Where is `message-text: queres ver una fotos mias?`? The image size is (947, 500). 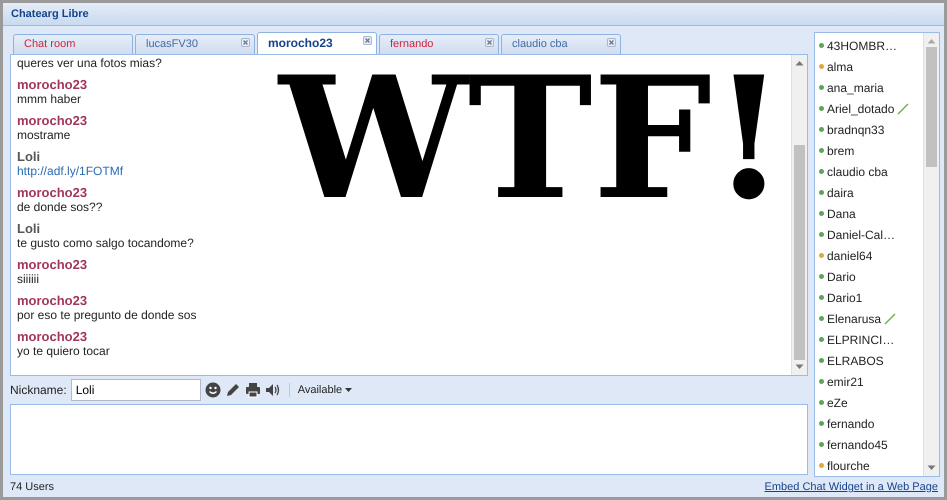 message-text: queres ver una fotos mias? is located at coordinates (89, 63).